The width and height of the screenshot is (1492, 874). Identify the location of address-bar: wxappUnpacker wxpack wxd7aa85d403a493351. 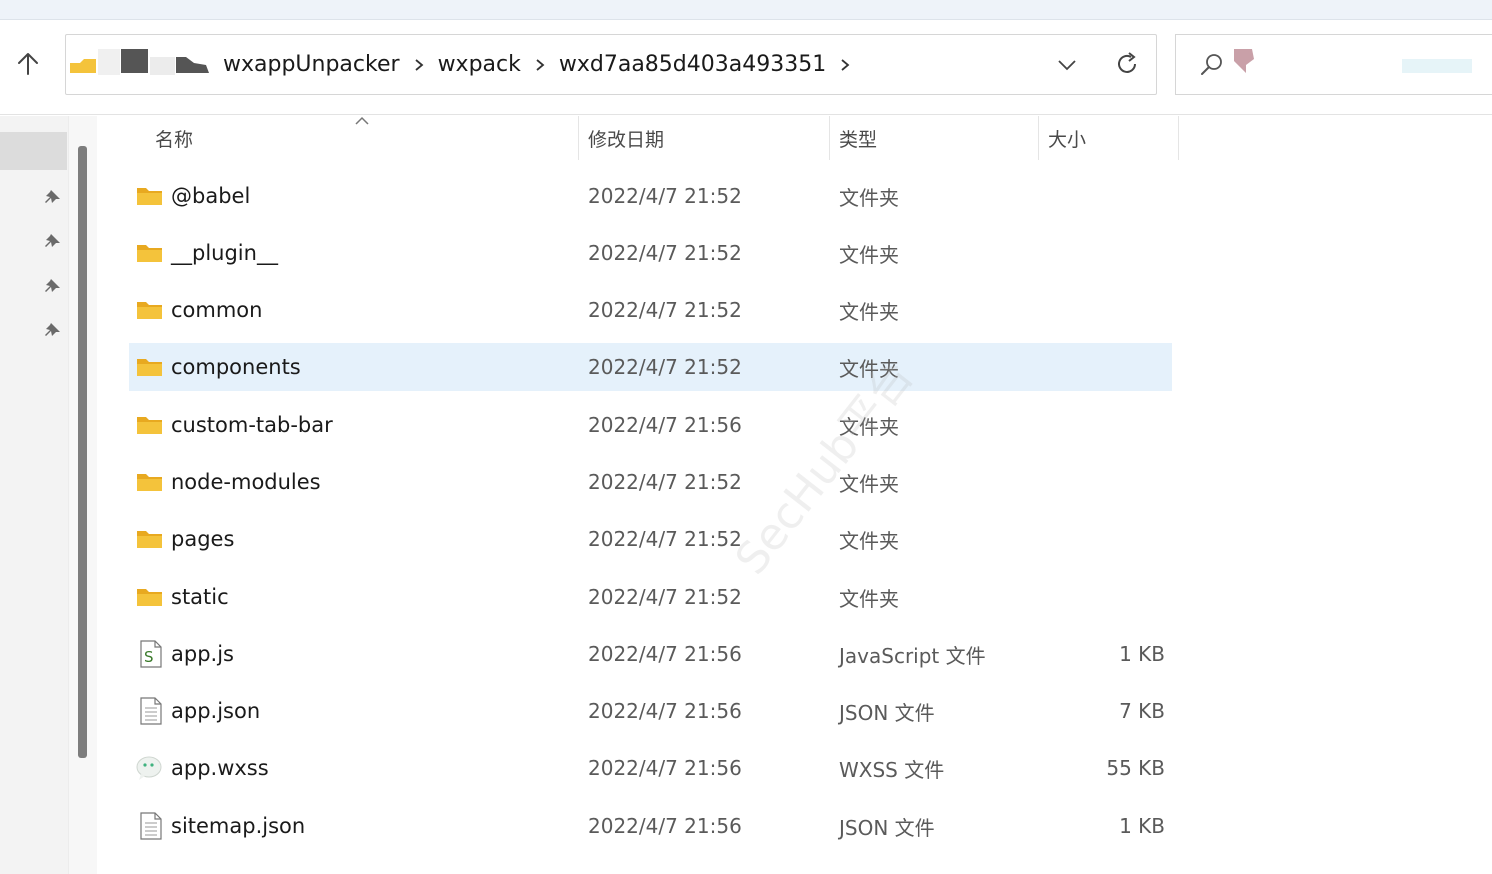
(611, 64).